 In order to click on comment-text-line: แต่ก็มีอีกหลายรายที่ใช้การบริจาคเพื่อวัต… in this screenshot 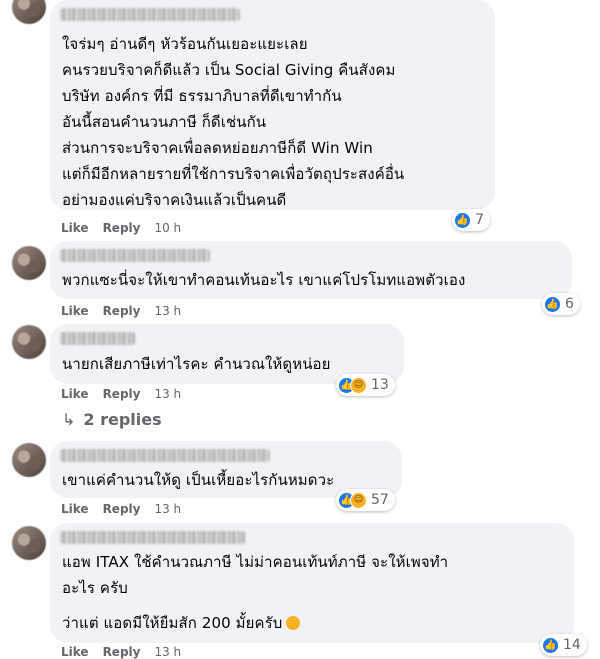, I will do `click(233, 174)`.